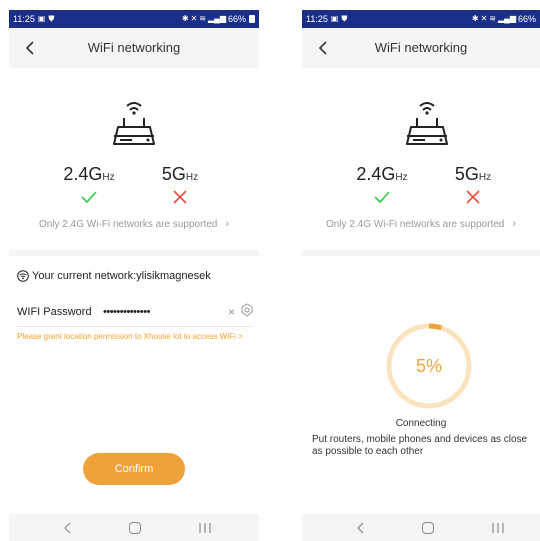  I want to click on wifi-icon, so click(23, 276).